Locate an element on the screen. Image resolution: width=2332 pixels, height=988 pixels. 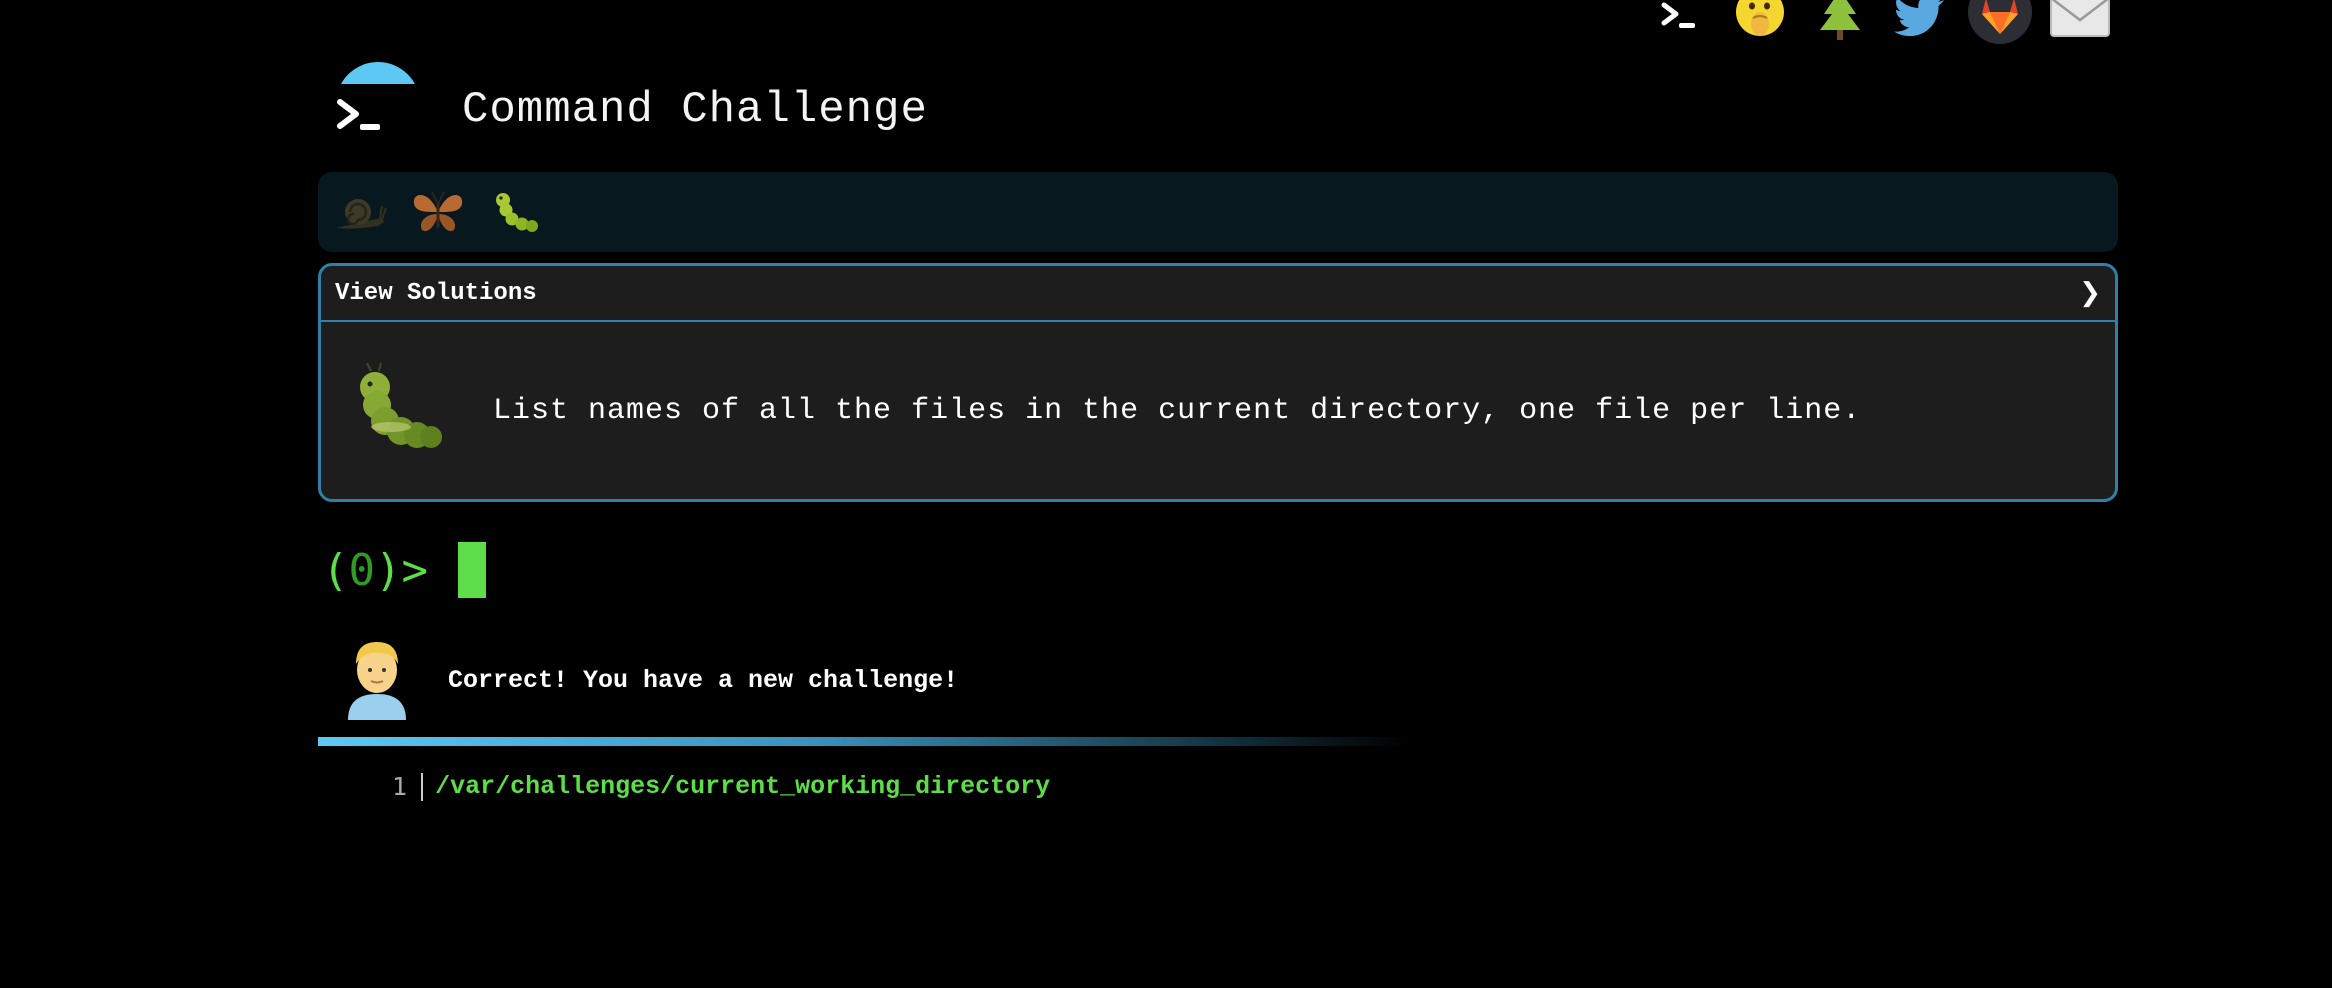
site-header: Command Challenge is located at coordinates (623, 110).